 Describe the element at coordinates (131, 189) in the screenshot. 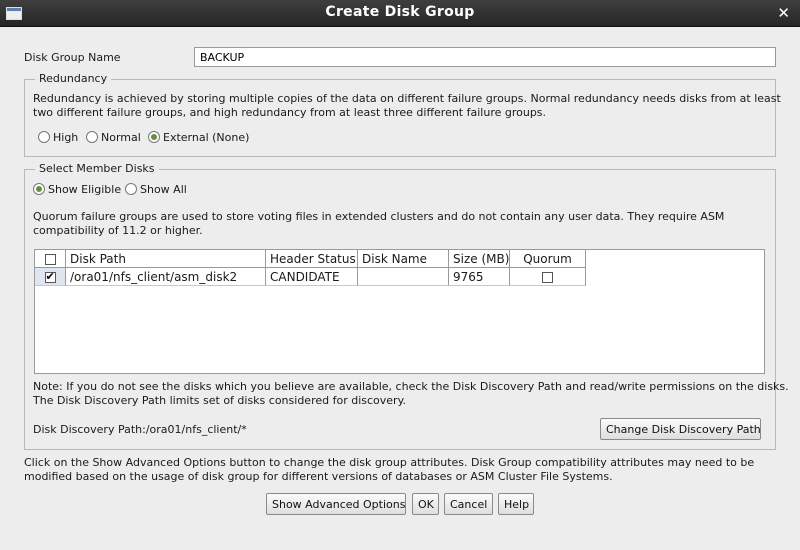

I see `radio-show-all-icon` at that location.